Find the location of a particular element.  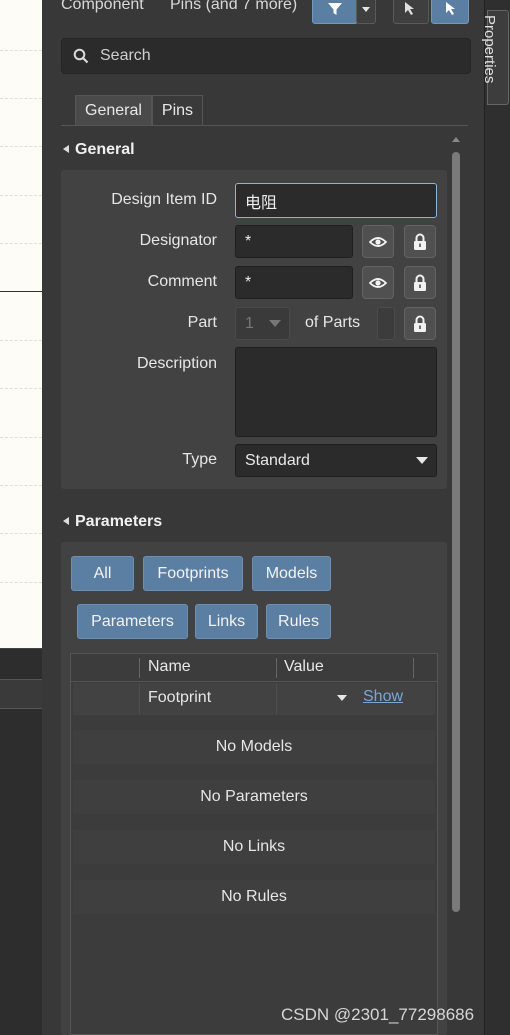

scroll-up-arrow-icon is located at coordinates (456, 139).